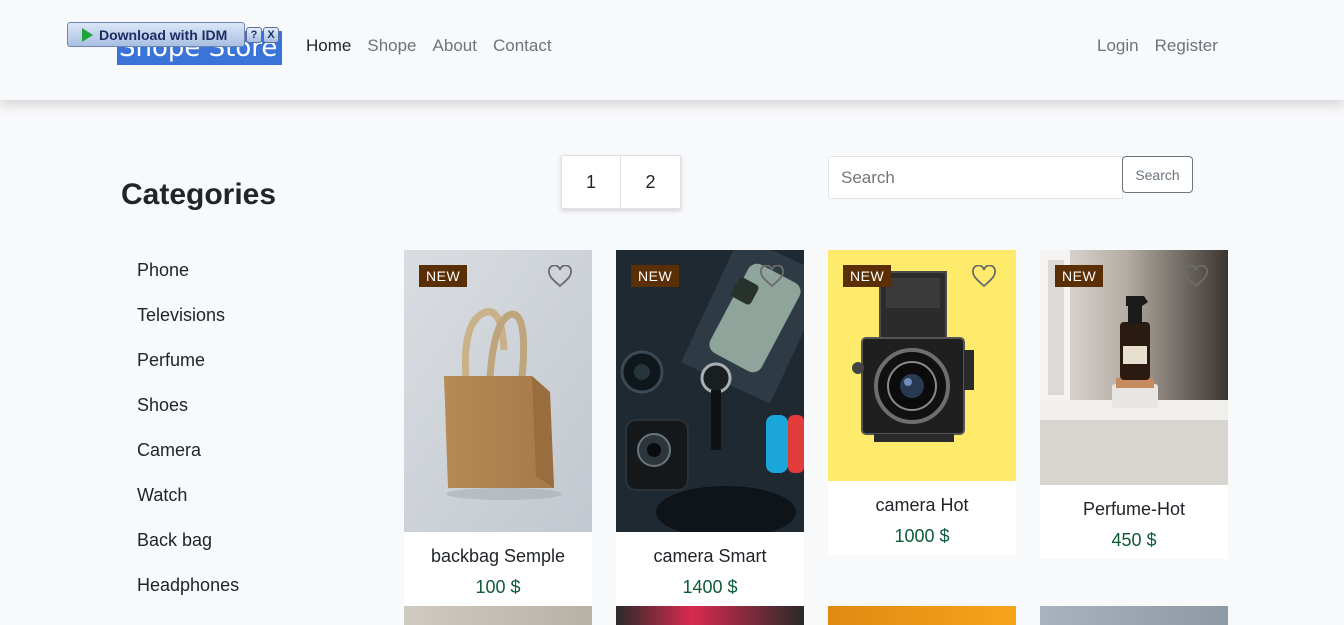 Image resolution: width=1344 pixels, height=625 pixels. What do you see at coordinates (188, 505) in the screenshot?
I see `category-item-watch: Watch` at bounding box center [188, 505].